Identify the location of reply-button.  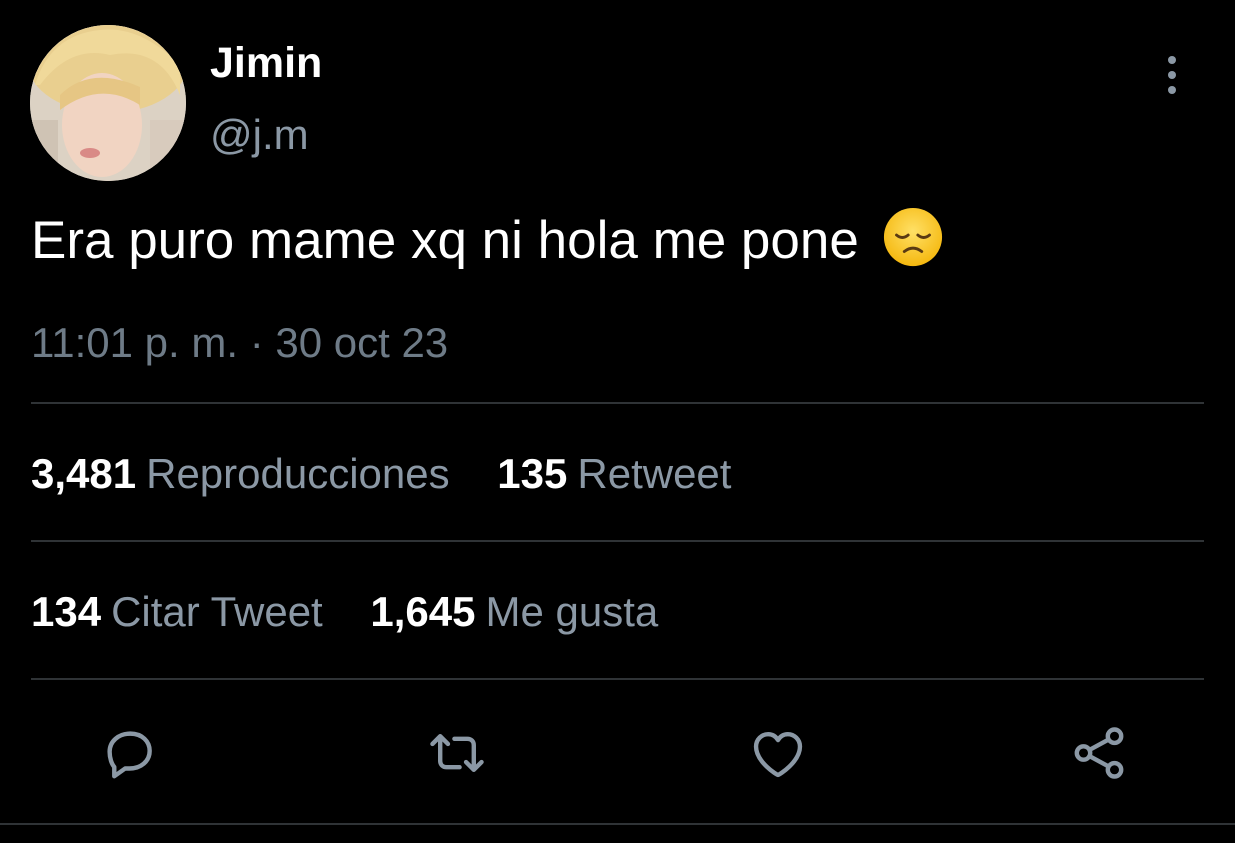
(129, 753).